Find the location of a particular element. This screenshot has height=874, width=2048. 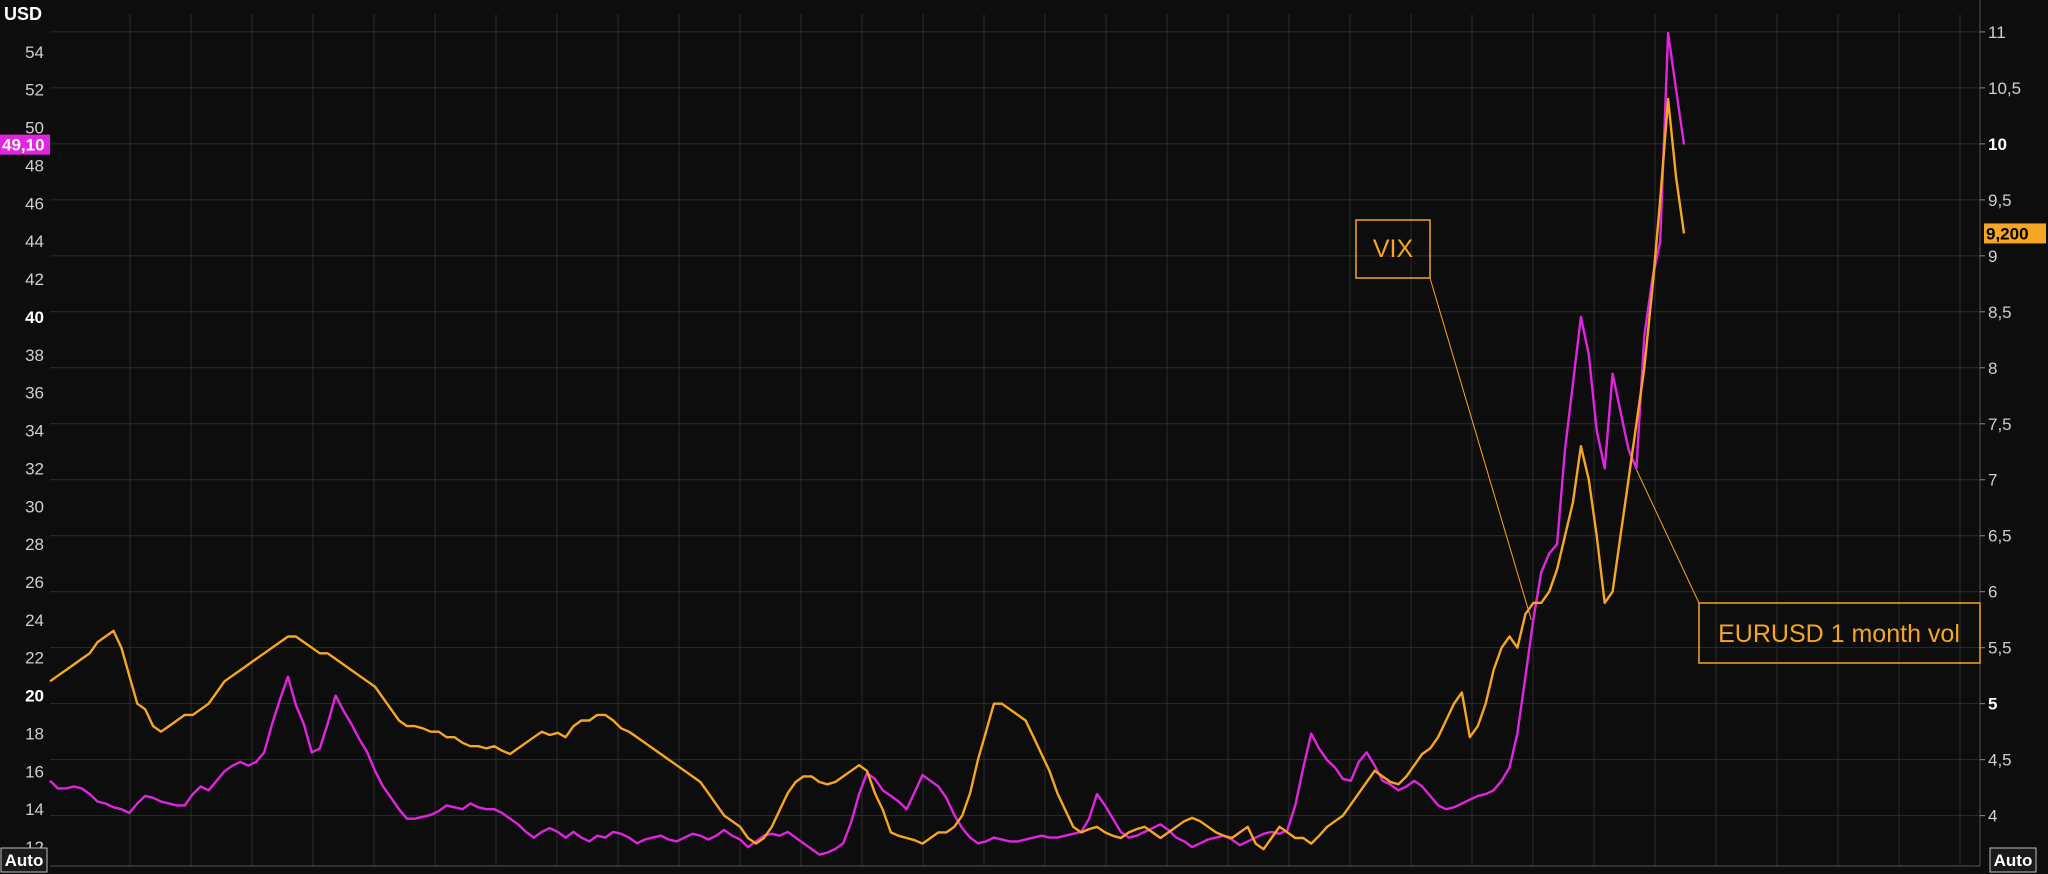

left-auto-button: Auto is located at coordinates (24, 860).